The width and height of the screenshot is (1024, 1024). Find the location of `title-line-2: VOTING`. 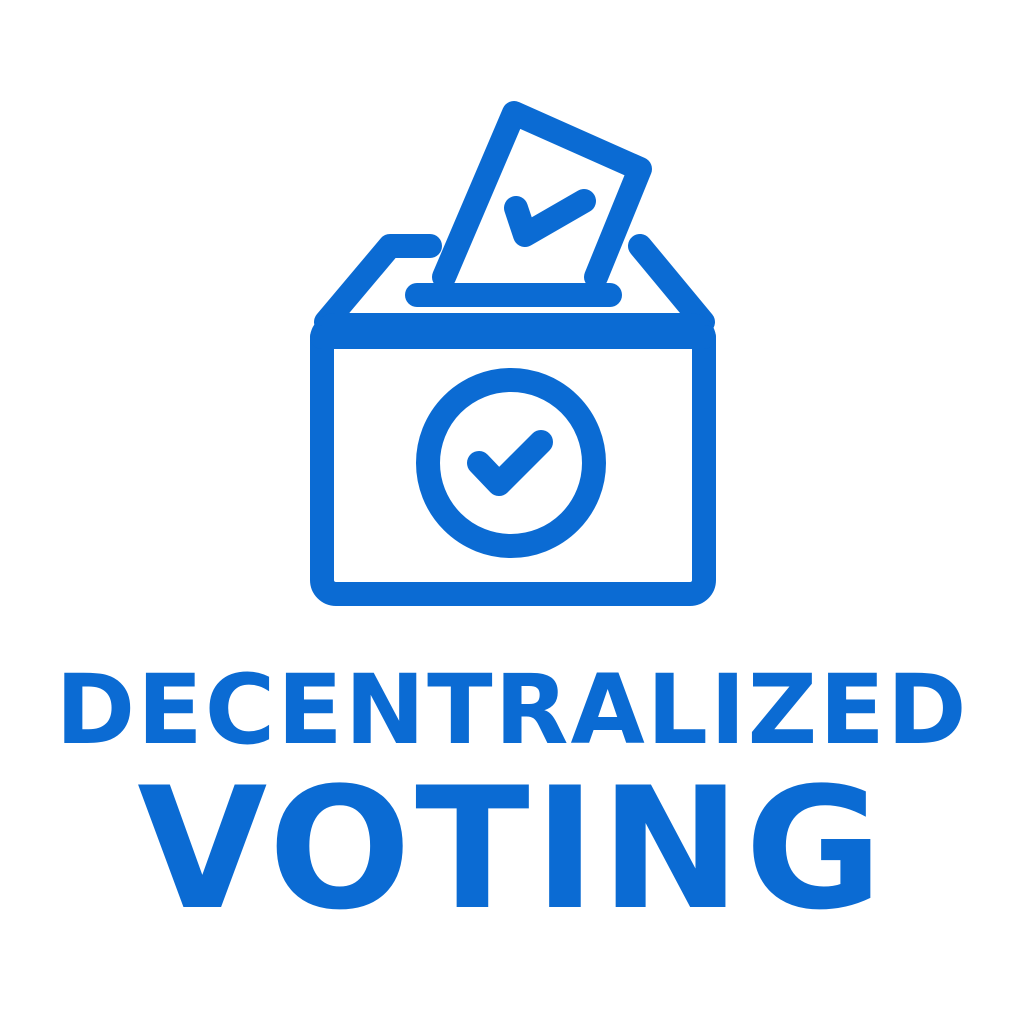

title-line-2: VOTING is located at coordinates (512, 849).